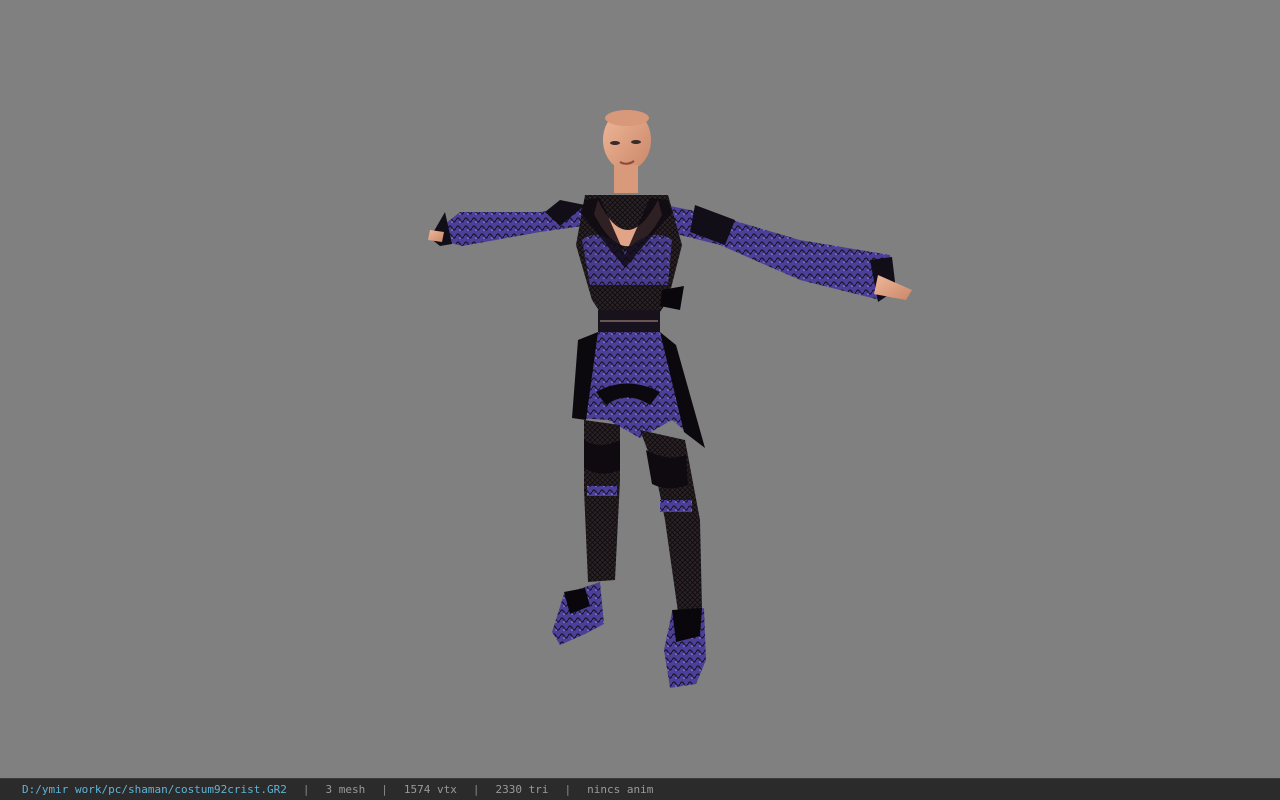 The height and width of the screenshot is (800, 1280). I want to click on vertex-count: 1574 vtx, so click(430, 789).